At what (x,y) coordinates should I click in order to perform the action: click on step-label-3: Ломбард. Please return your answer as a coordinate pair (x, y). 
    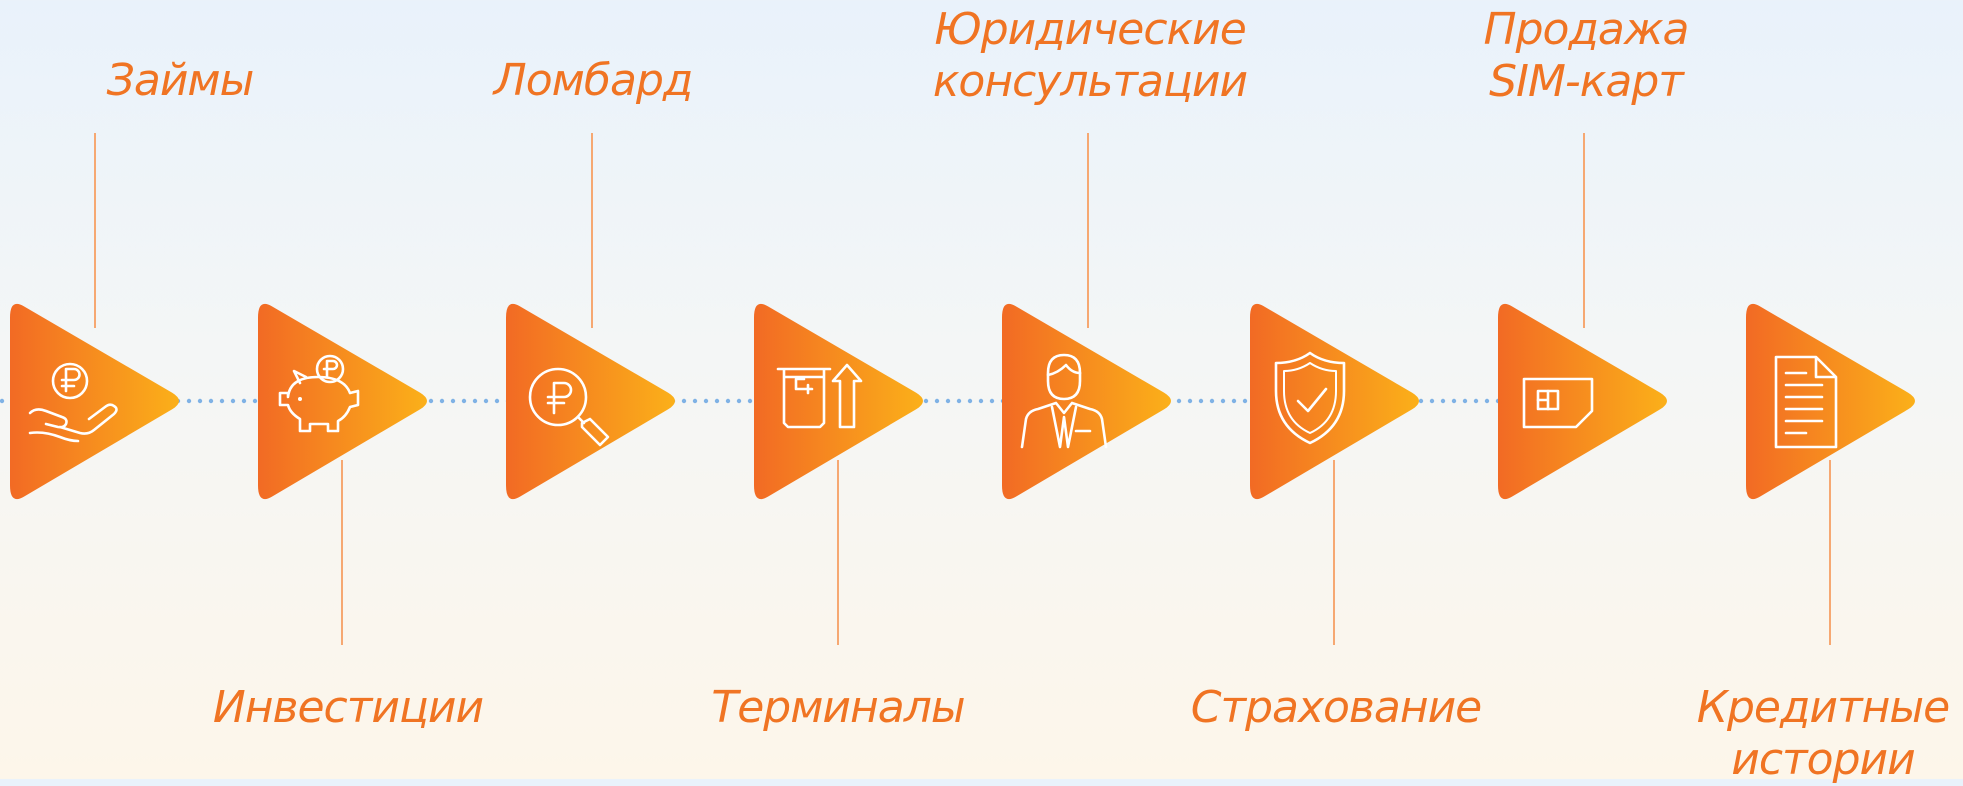
    Looking at the image, I should click on (593, 80).